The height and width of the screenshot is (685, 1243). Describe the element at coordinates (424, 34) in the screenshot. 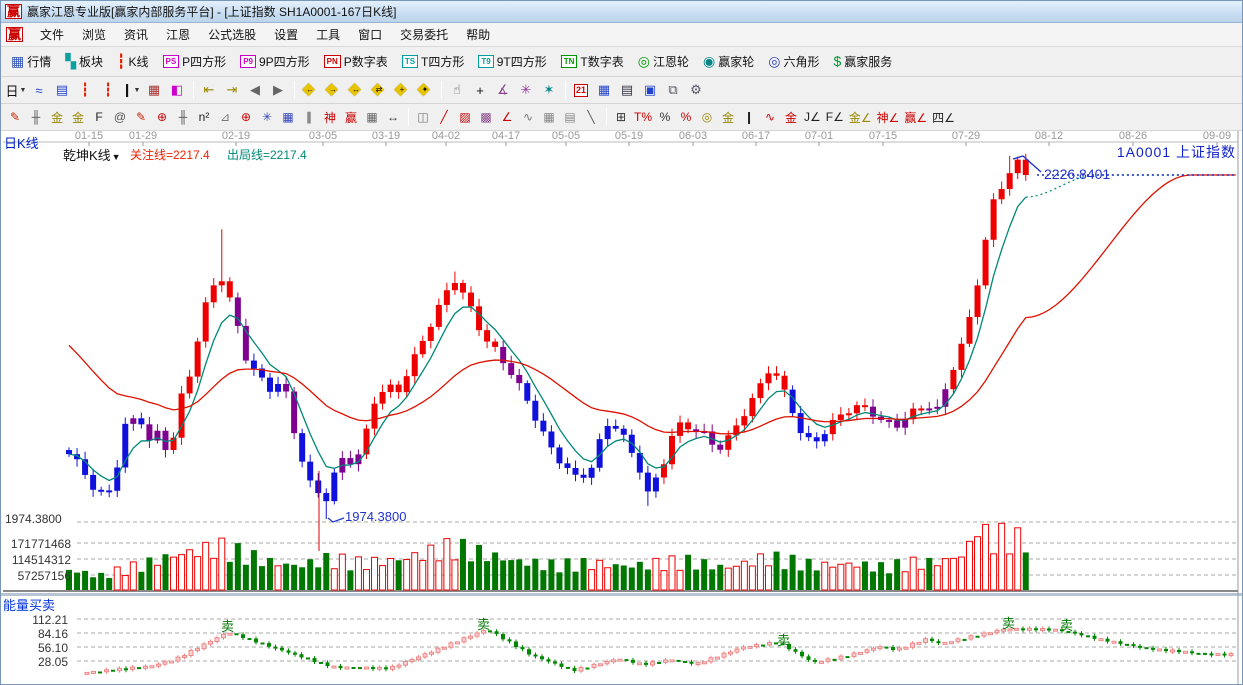

I see `menu-trade: 交易委托` at that location.